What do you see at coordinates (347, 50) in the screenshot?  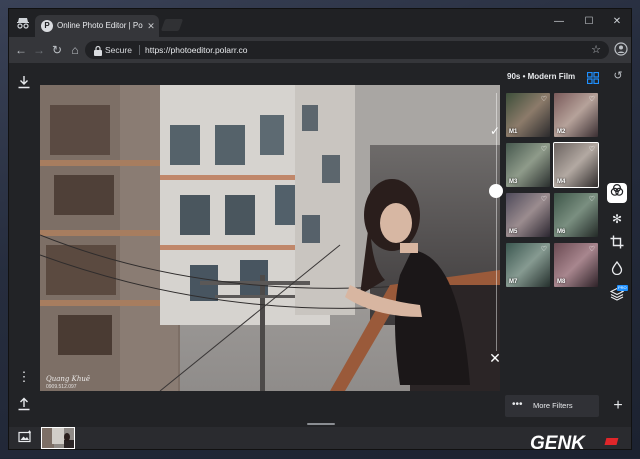 I see `address-bar: Secure https://photoeditor.polarr.co ☆` at bounding box center [347, 50].